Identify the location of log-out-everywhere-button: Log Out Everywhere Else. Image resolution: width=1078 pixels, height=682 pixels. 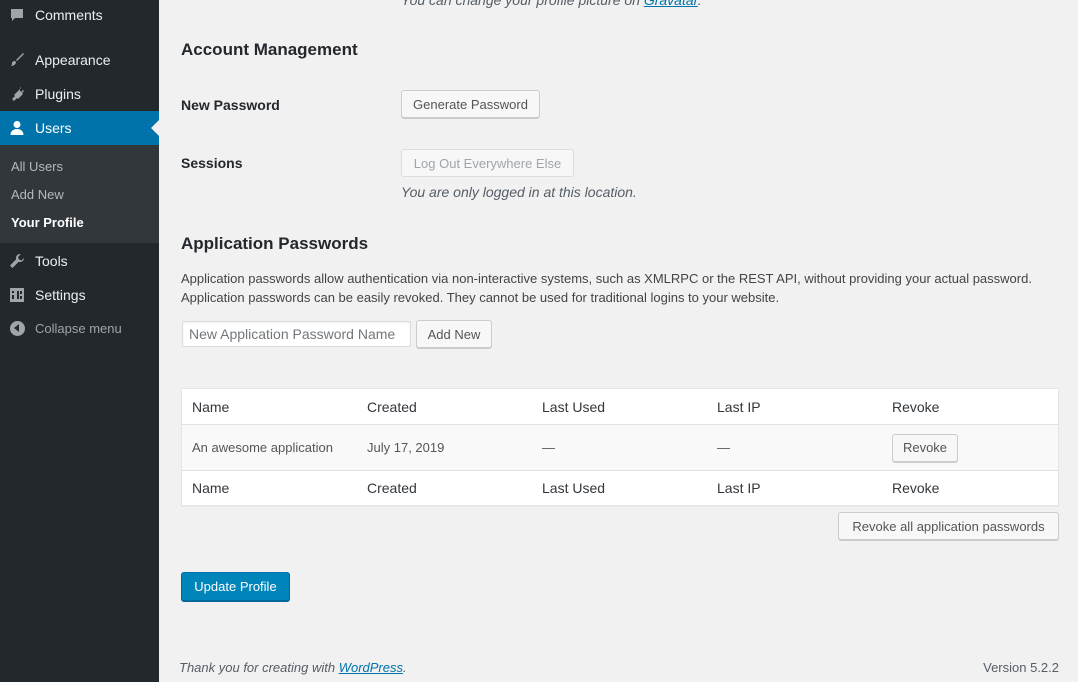
(487, 163).